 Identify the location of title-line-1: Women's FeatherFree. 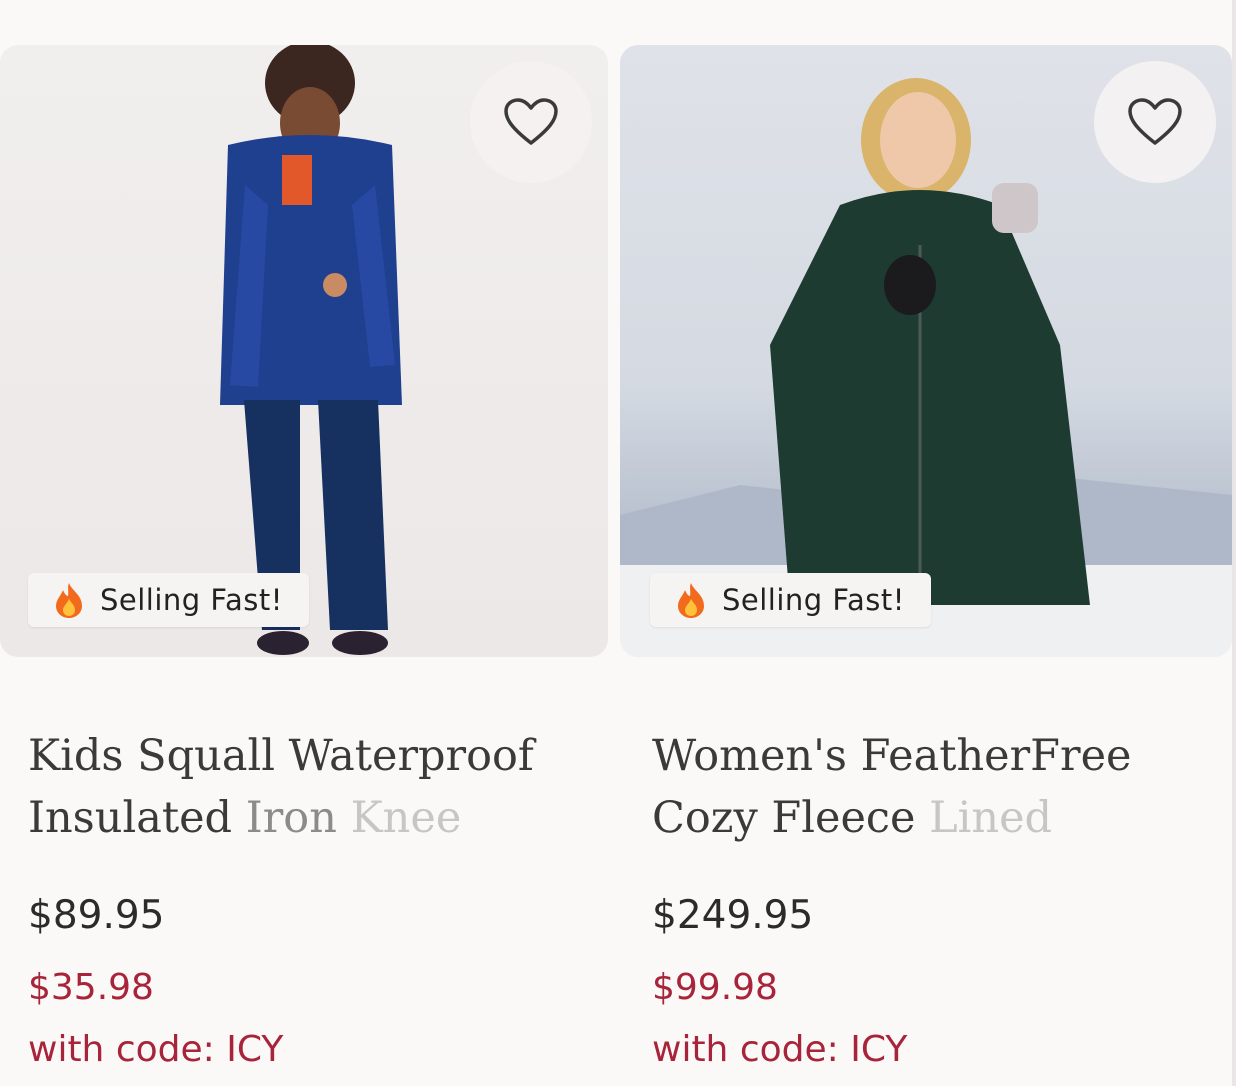
(892, 756).